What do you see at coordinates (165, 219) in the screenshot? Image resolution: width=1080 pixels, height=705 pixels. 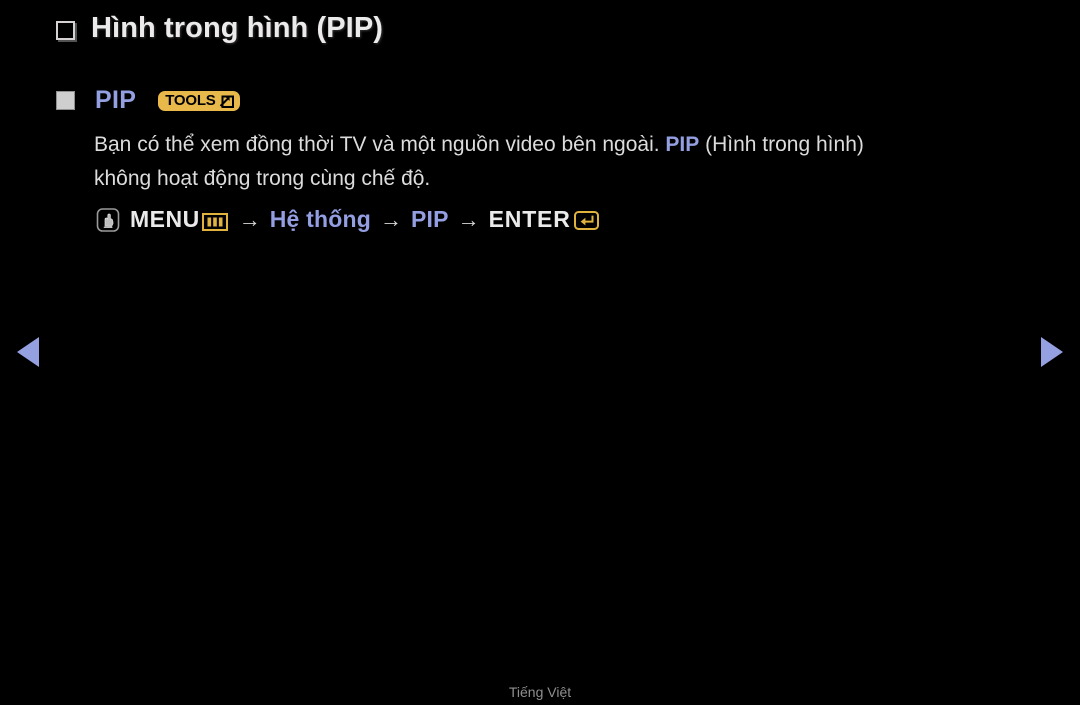 I see `menu-label: MENU` at bounding box center [165, 219].